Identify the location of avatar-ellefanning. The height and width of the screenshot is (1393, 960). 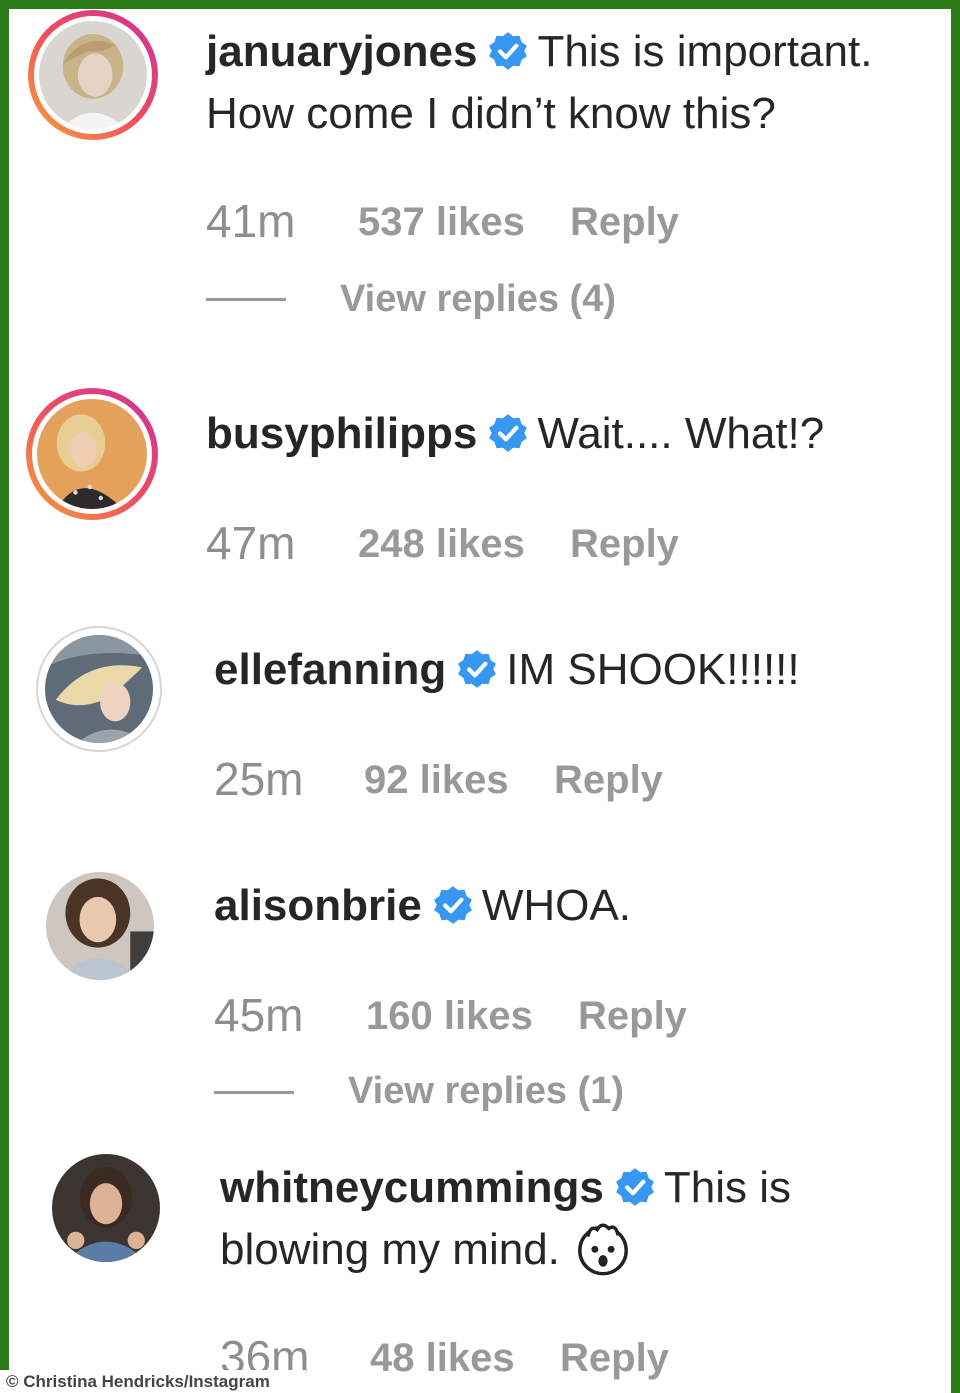
(99, 689).